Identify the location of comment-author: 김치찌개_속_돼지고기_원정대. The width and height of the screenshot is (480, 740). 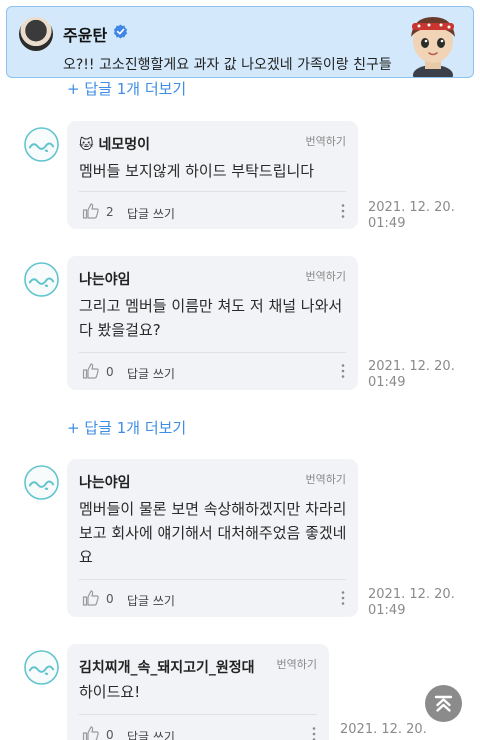
(167, 667).